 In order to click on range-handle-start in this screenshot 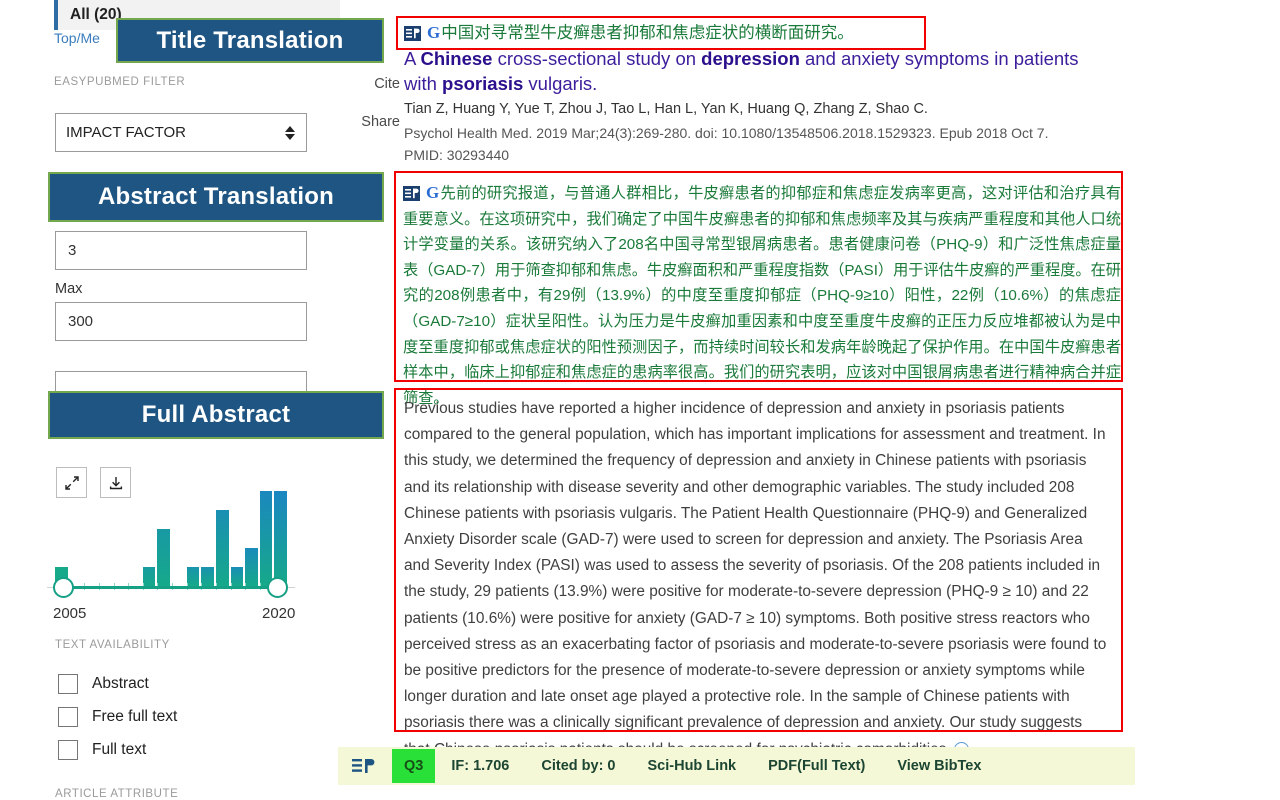, I will do `click(63, 587)`.